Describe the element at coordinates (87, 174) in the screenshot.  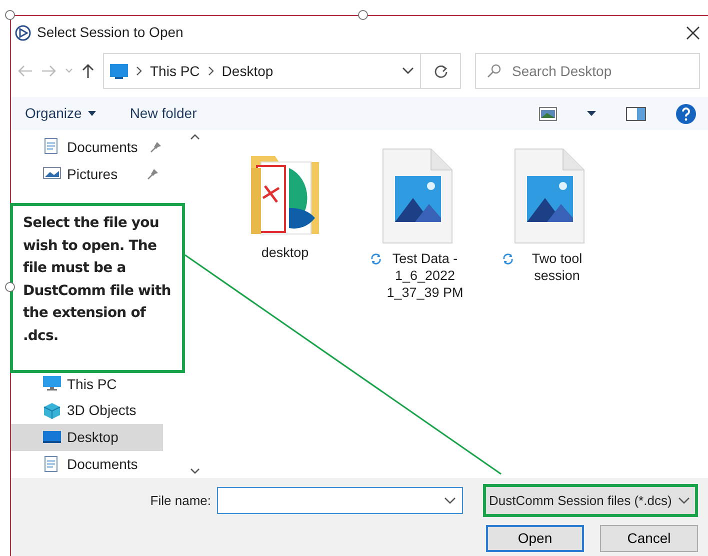
I see `nav-item: Pictures` at that location.